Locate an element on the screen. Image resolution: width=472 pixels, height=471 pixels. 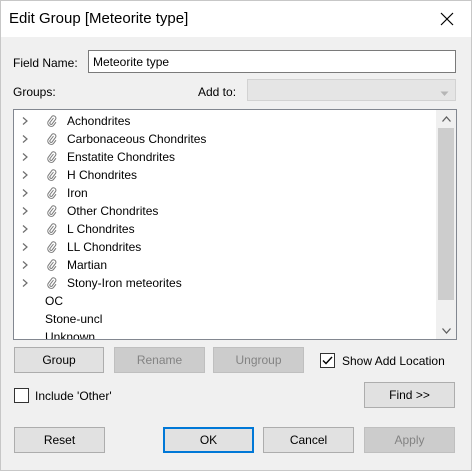
show-add-location-label: Show Add Location is located at coordinates (393, 361).